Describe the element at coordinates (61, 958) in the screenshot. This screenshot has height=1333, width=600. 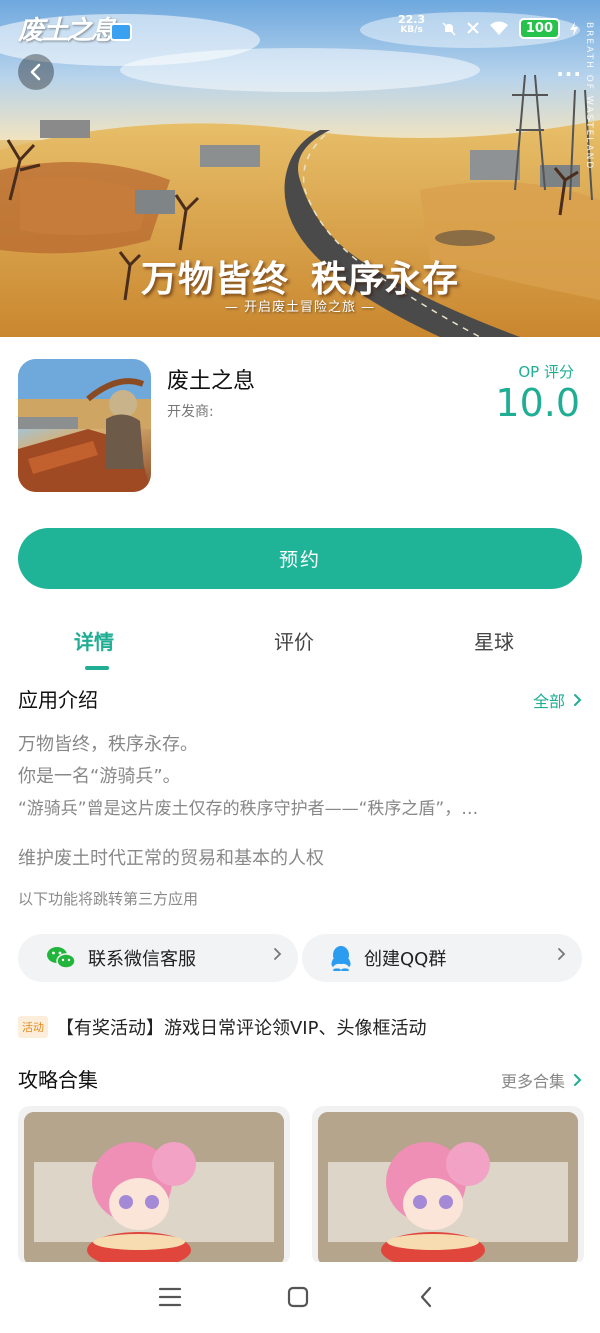
I see `wechat-icon` at that location.